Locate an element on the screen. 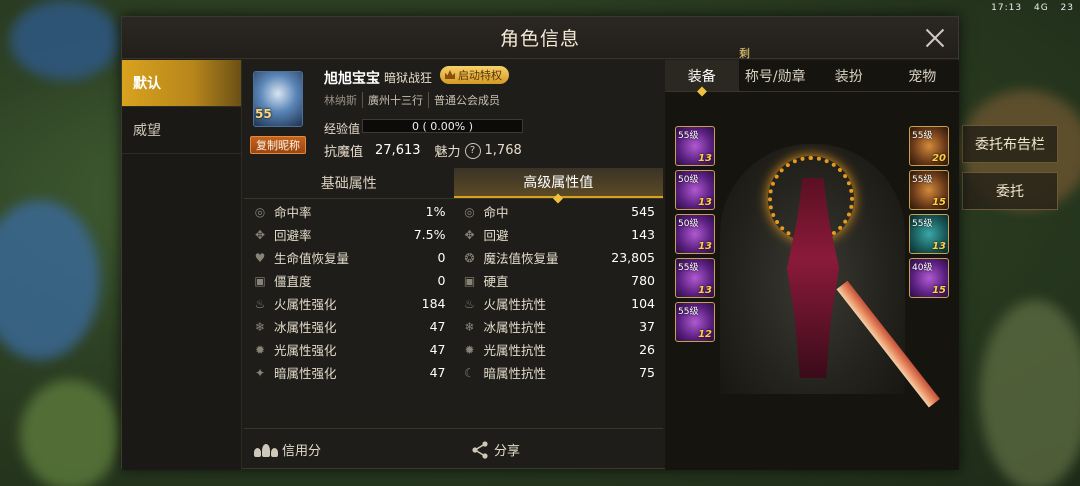 The height and width of the screenshot is (486, 1080). help-icon: ? is located at coordinates (472, 150).